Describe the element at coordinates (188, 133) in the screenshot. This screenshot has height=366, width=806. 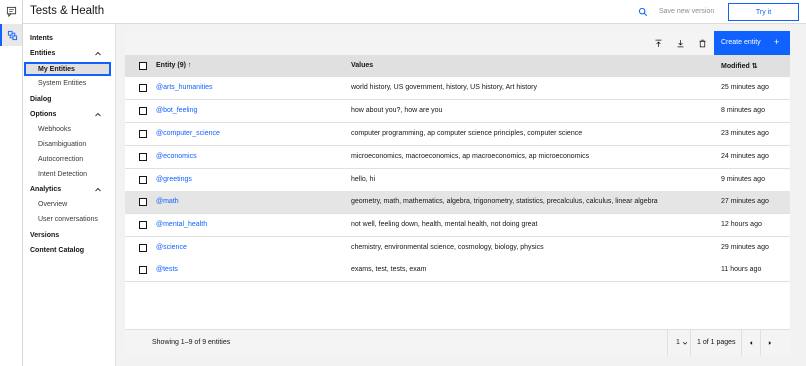
I see `entity-name-link: @computer_science` at that location.